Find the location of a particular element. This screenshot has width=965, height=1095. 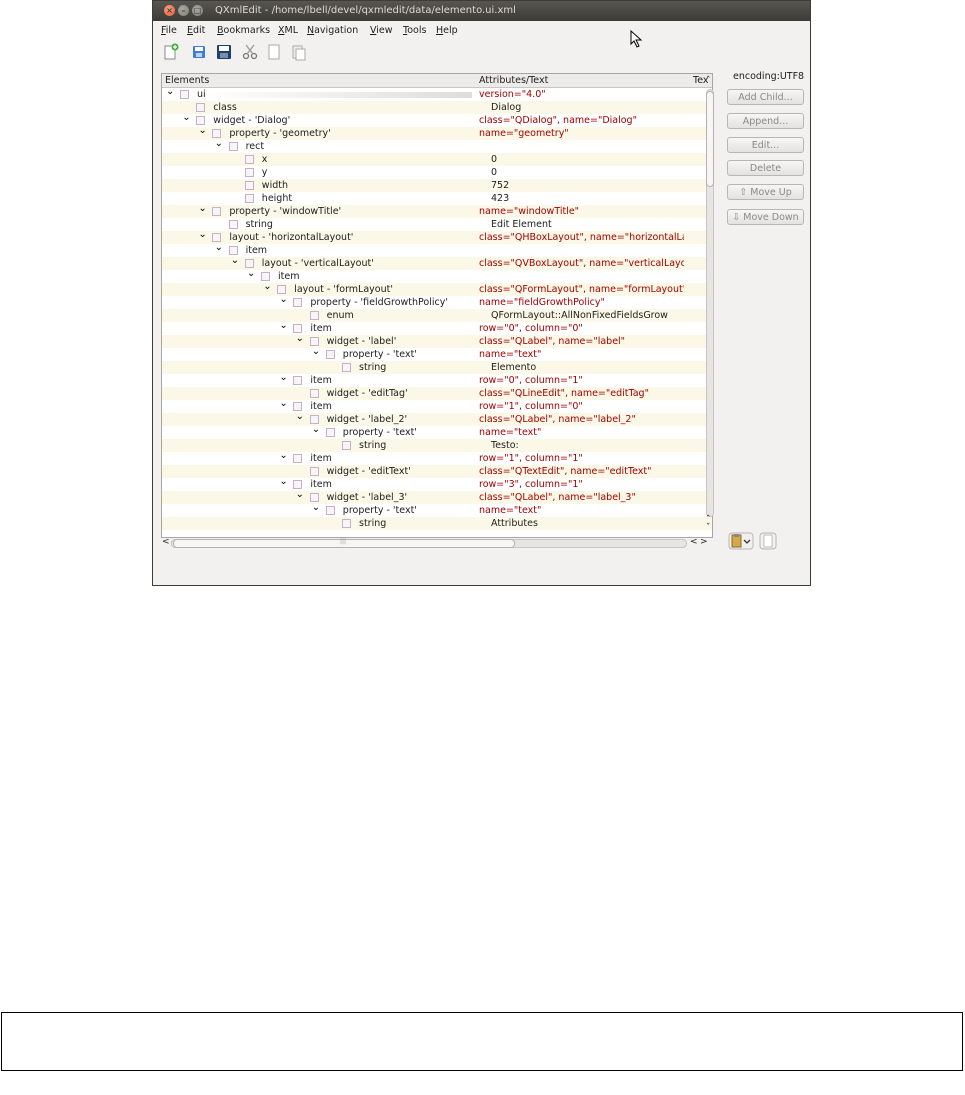

copy-icon is located at coordinates (274, 52).